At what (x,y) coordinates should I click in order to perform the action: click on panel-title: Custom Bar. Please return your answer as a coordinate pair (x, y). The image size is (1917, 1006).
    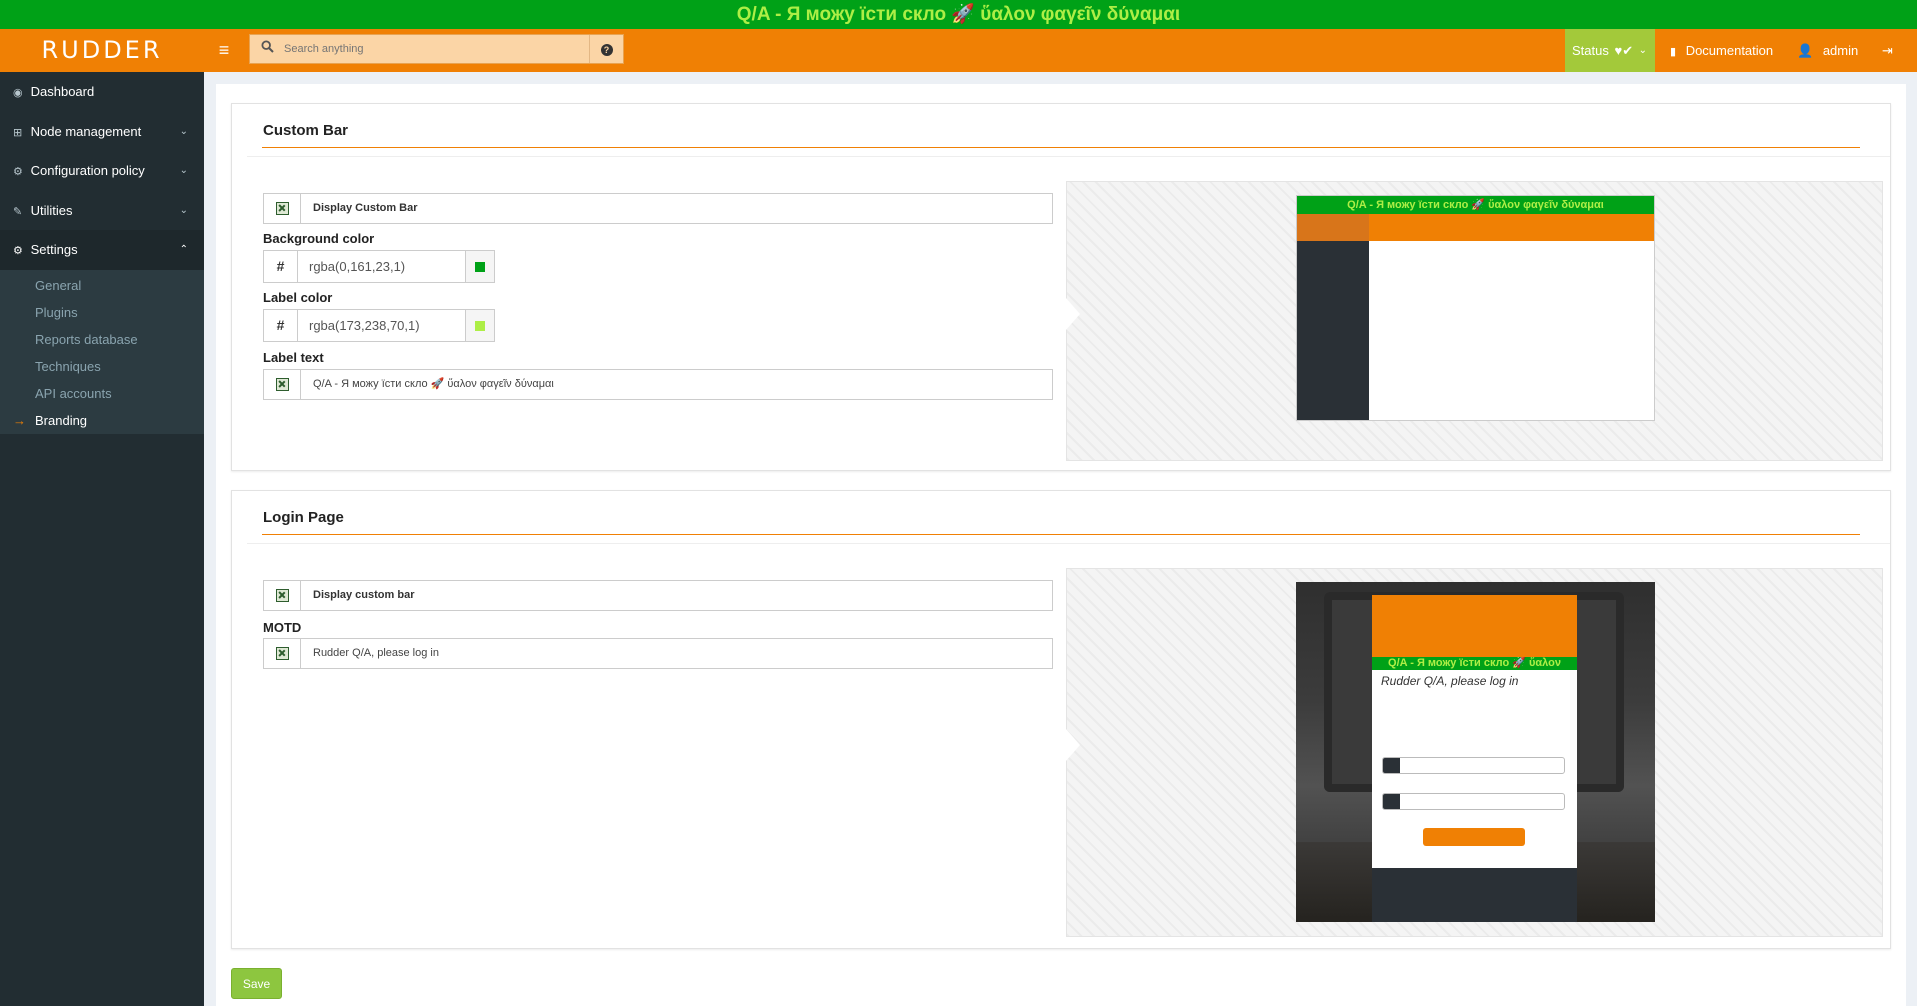
    Looking at the image, I should click on (306, 130).